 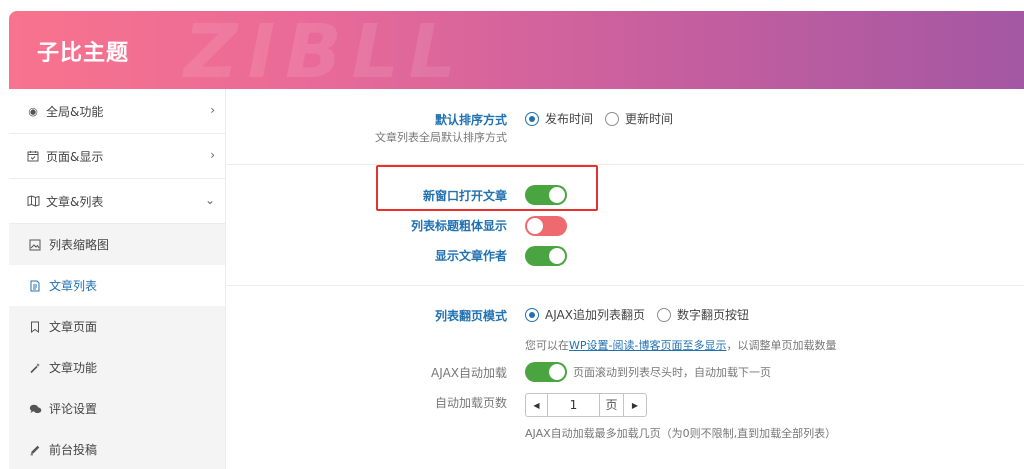 What do you see at coordinates (647, 345) in the screenshot?
I see `wp-reading-settings-link: WP设置-阅读-博客页面至多显示` at bounding box center [647, 345].